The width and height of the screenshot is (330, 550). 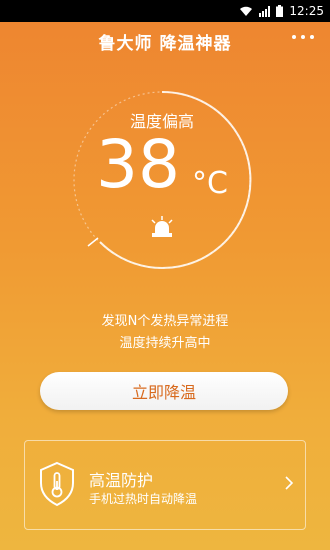 What do you see at coordinates (265, 11) in the screenshot?
I see `signal-icon` at bounding box center [265, 11].